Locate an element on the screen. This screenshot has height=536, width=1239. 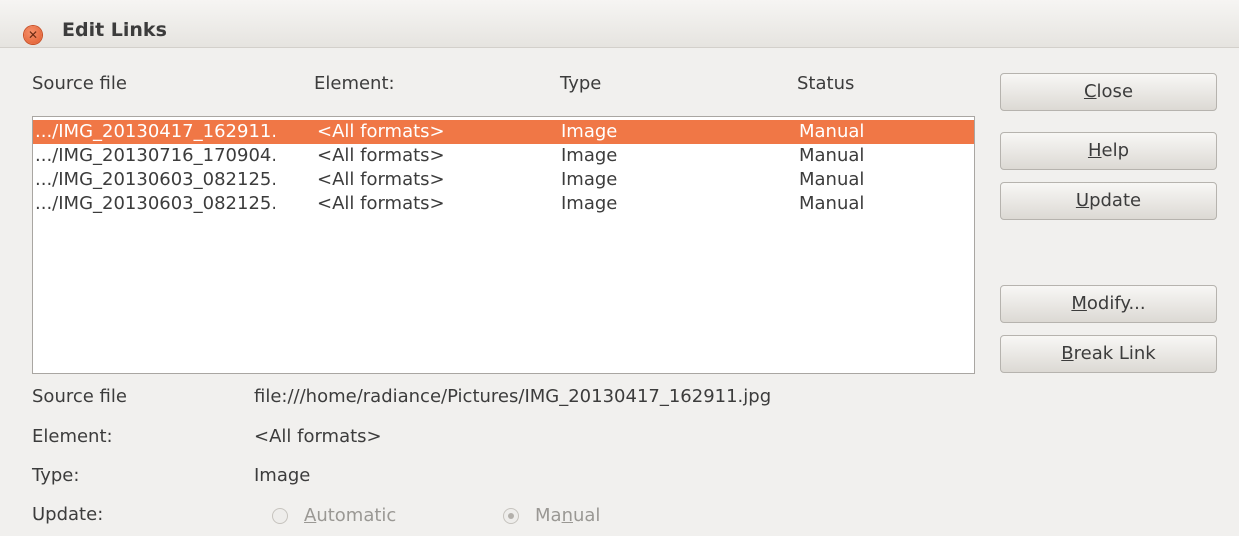
help-button: Help is located at coordinates (1108, 151).